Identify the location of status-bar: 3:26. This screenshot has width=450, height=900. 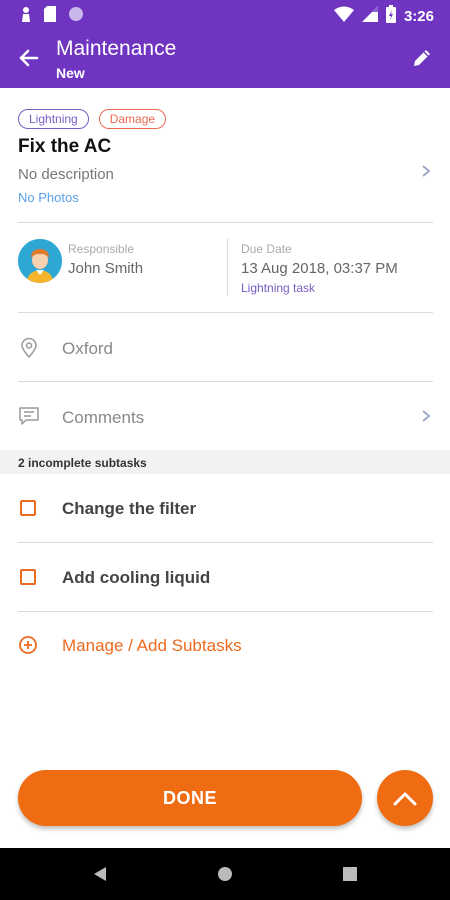
(225, 15).